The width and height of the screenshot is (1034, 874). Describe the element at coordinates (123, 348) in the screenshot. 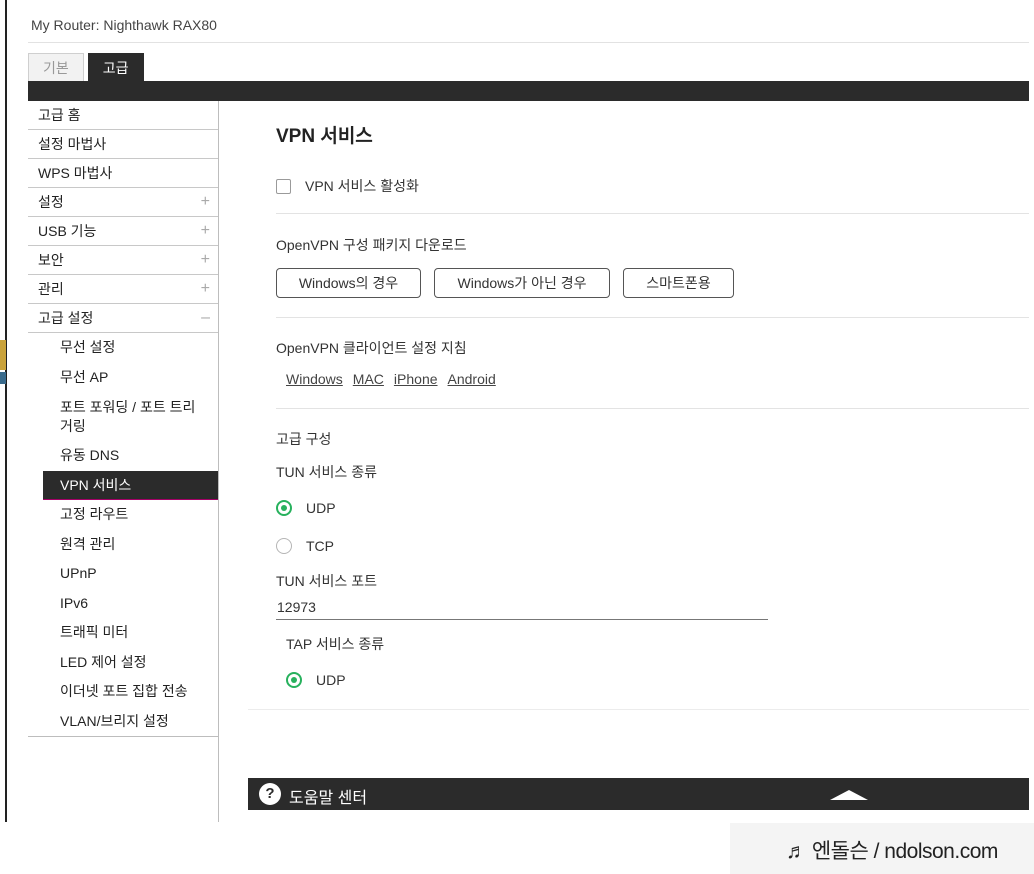

I see `sidebar-subitem-wireless-settings: 무선 설정` at that location.